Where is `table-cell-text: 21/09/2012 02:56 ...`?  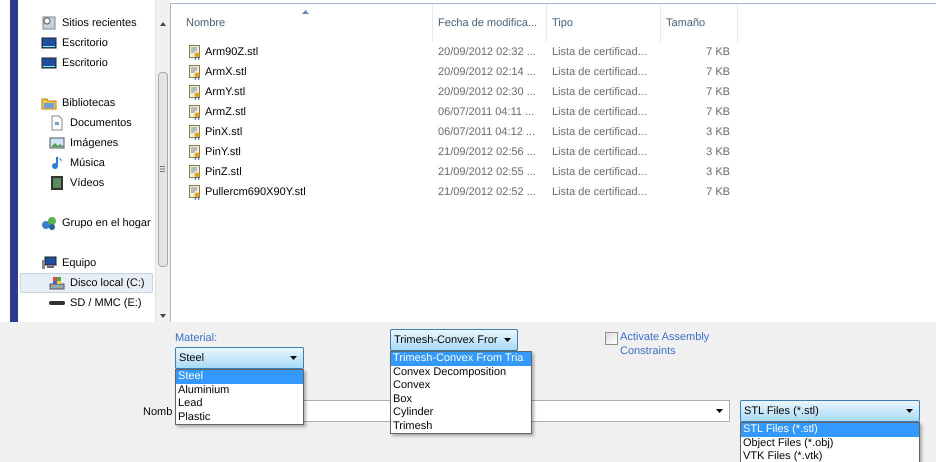
table-cell-text: 21/09/2012 02:56 ... is located at coordinates (487, 152).